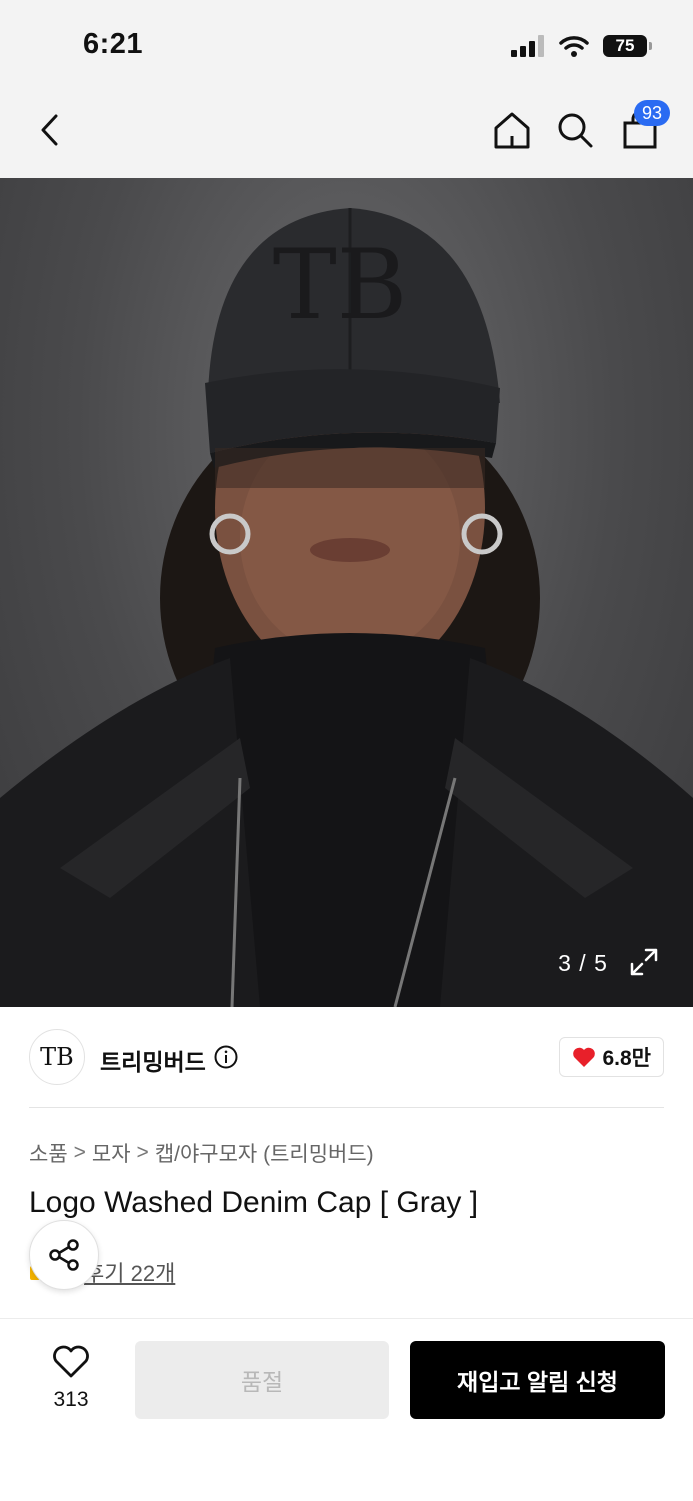  I want to click on search-button, so click(575, 130).